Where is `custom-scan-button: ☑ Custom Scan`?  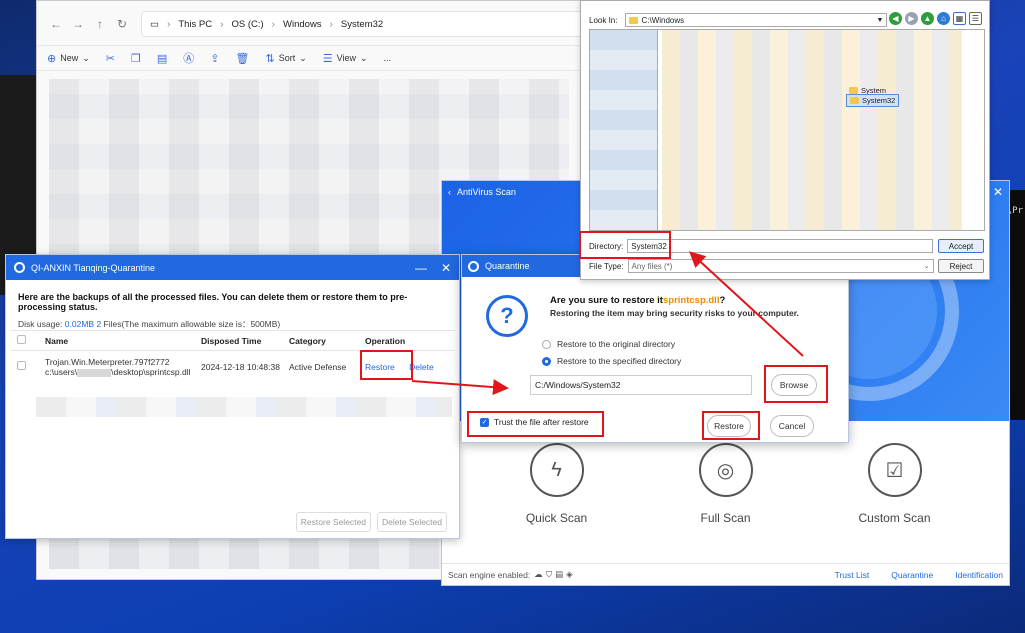 custom-scan-button: ☑ Custom Scan is located at coordinates (895, 484).